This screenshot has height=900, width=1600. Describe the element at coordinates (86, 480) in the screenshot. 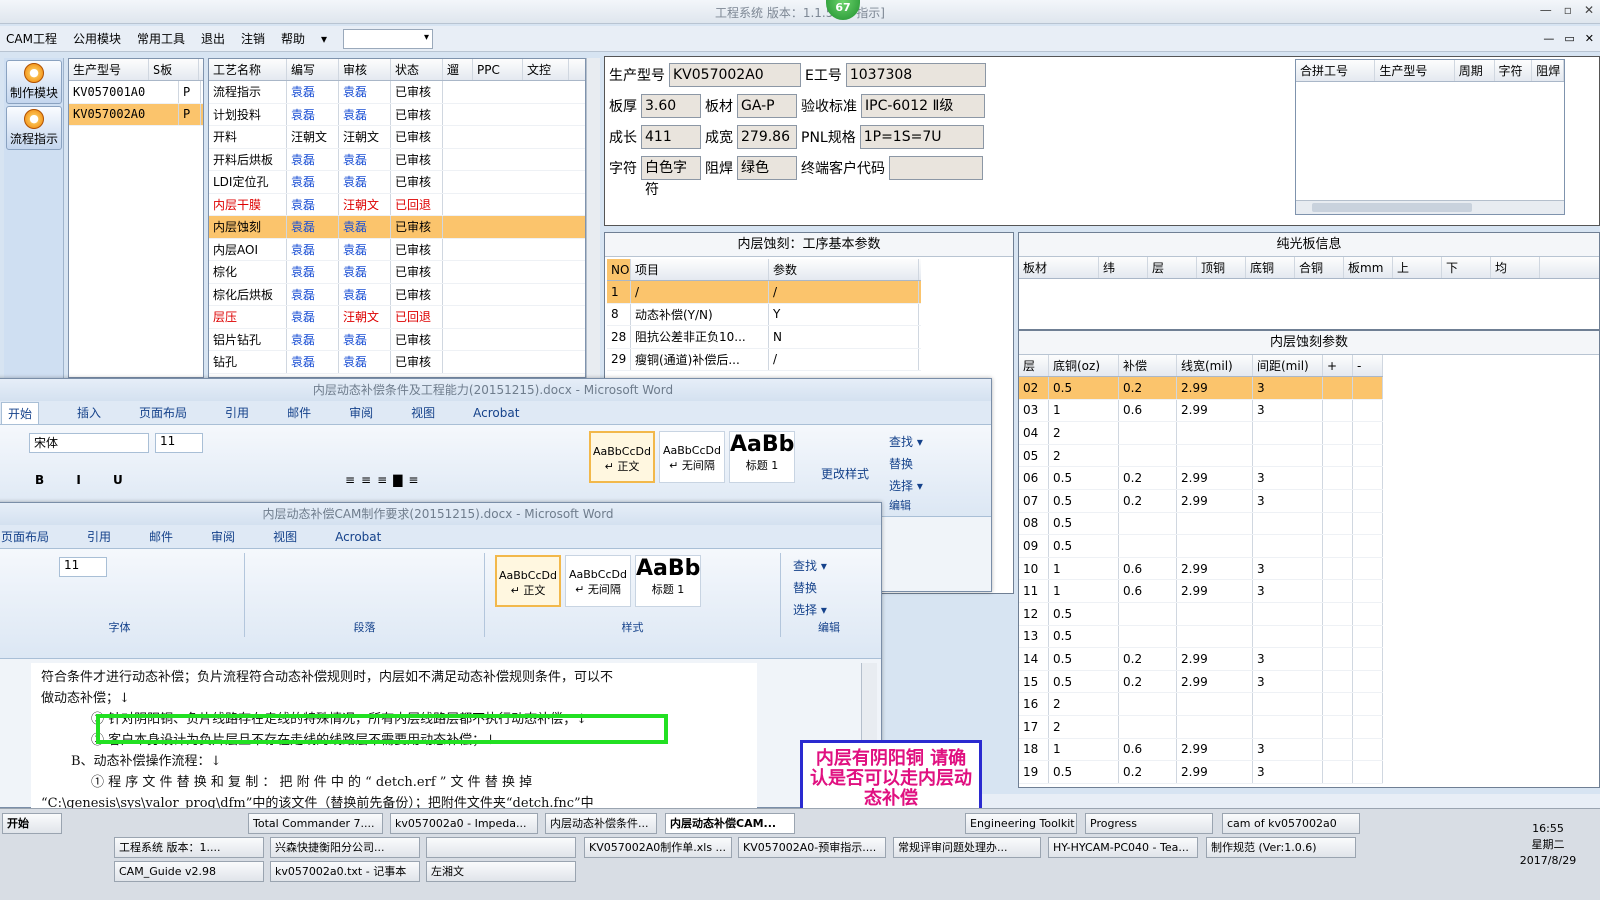

I see `format-buttons: B I U` at that location.